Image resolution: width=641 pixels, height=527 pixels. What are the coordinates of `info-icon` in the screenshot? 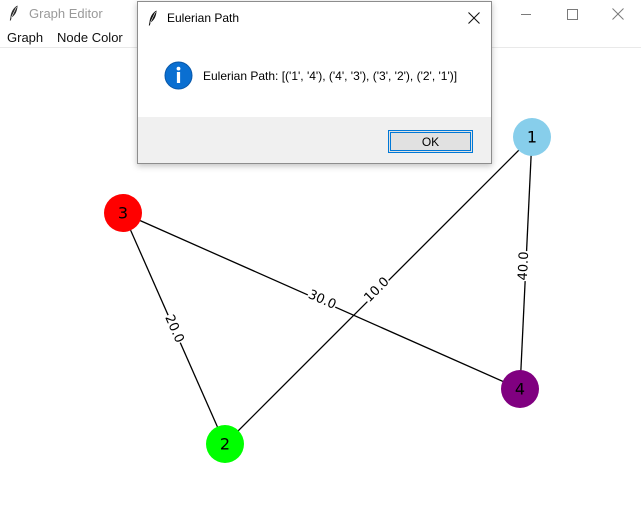 It's located at (178, 75).